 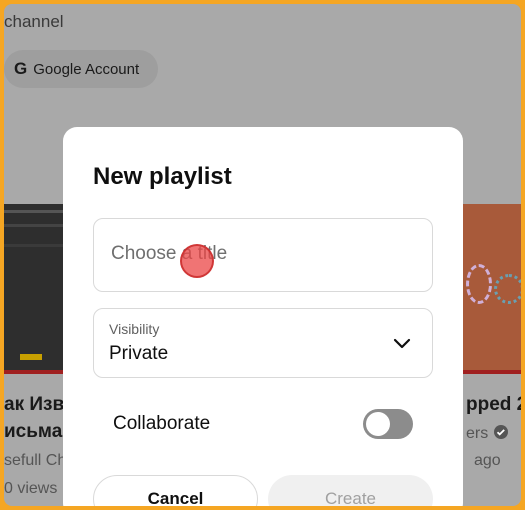 What do you see at coordinates (36, 488) in the screenshot?
I see `left-video-meta: 0 views ·` at bounding box center [36, 488].